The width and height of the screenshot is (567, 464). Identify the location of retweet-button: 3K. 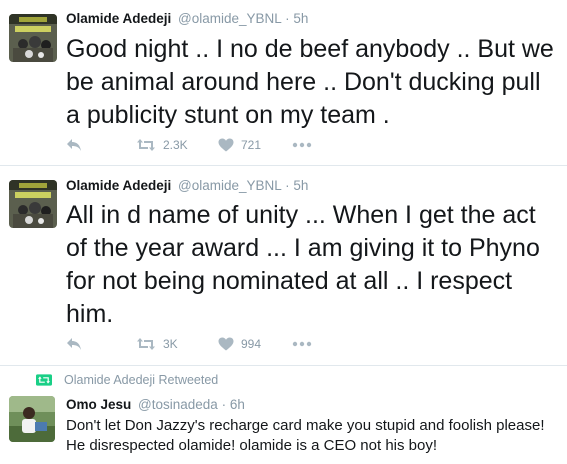
(177, 344).